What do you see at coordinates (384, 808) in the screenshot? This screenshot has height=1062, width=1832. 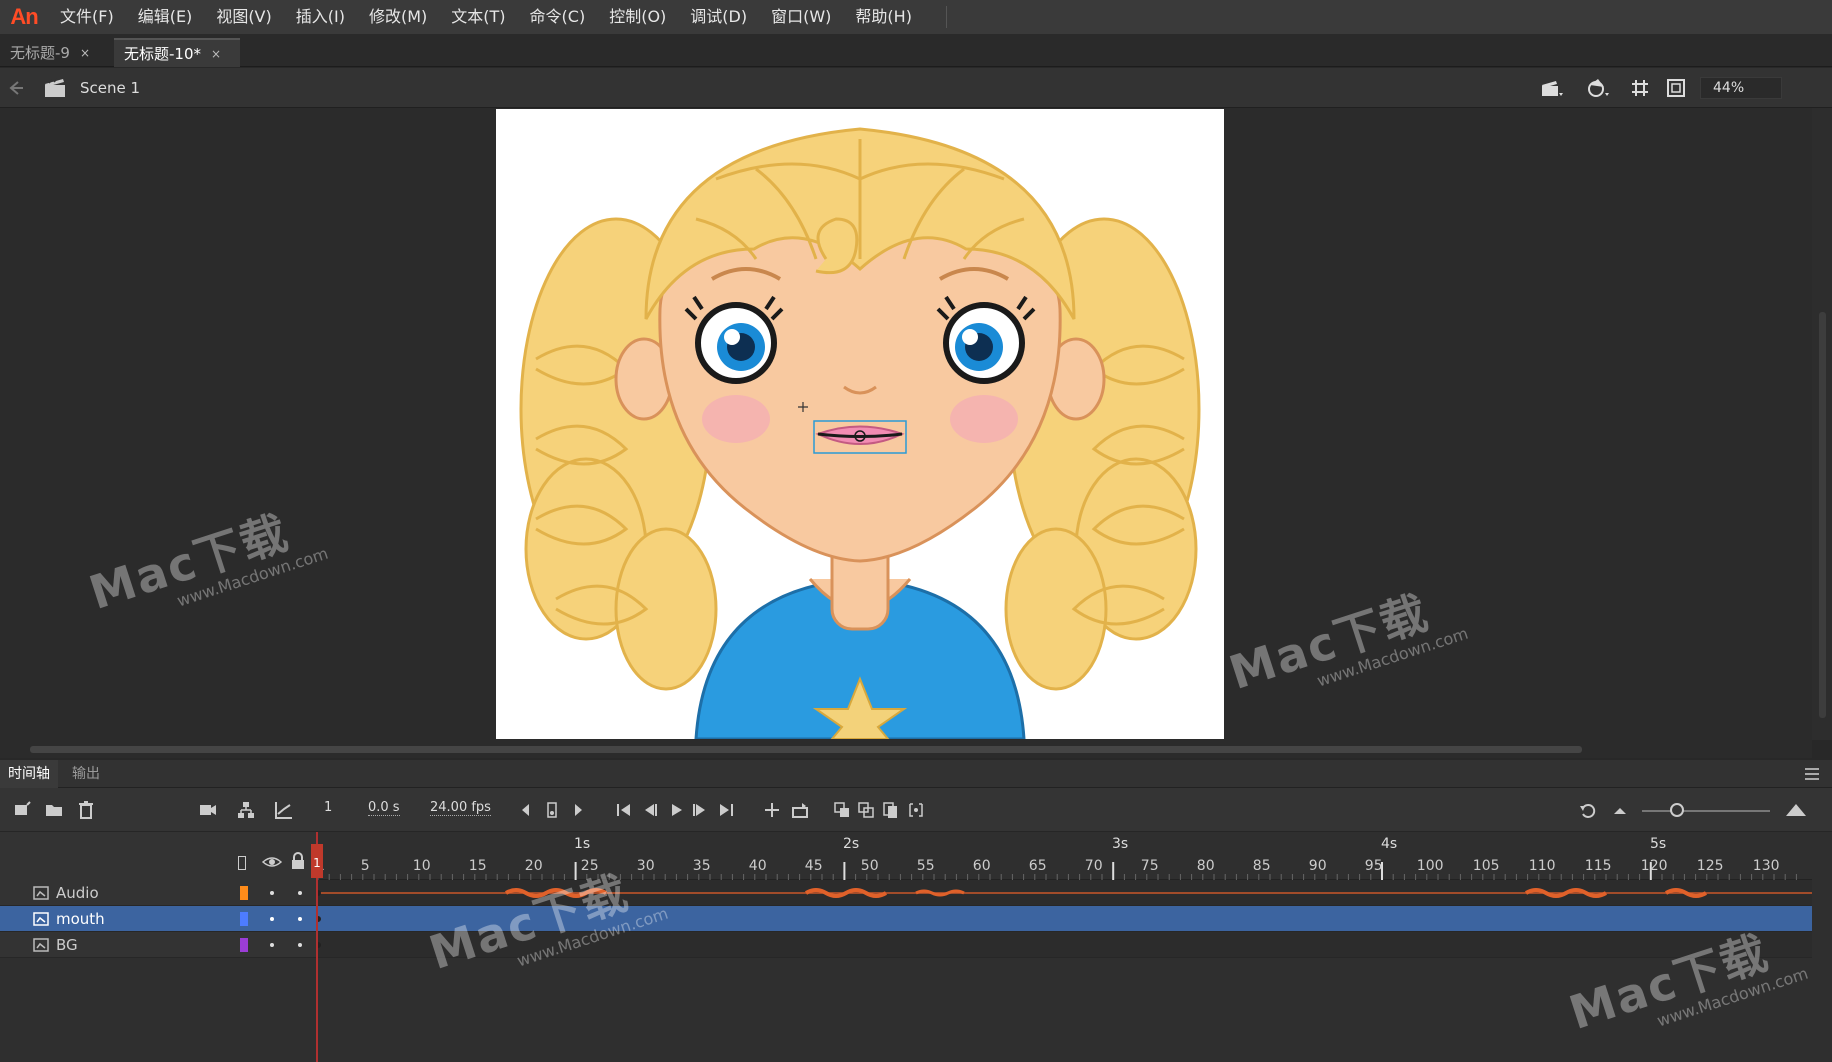 I see `elapsed-time: 0.0 s` at bounding box center [384, 808].